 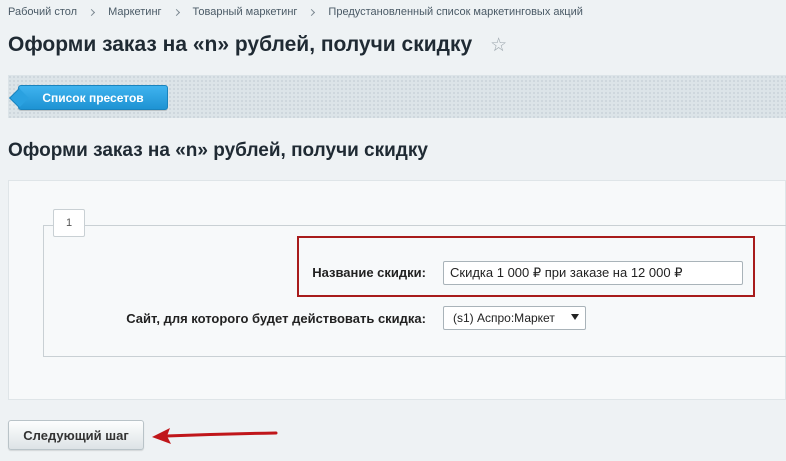 What do you see at coordinates (498, 45) in the screenshot?
I see `star-icon: ☆` at bounding box center [498, 45].